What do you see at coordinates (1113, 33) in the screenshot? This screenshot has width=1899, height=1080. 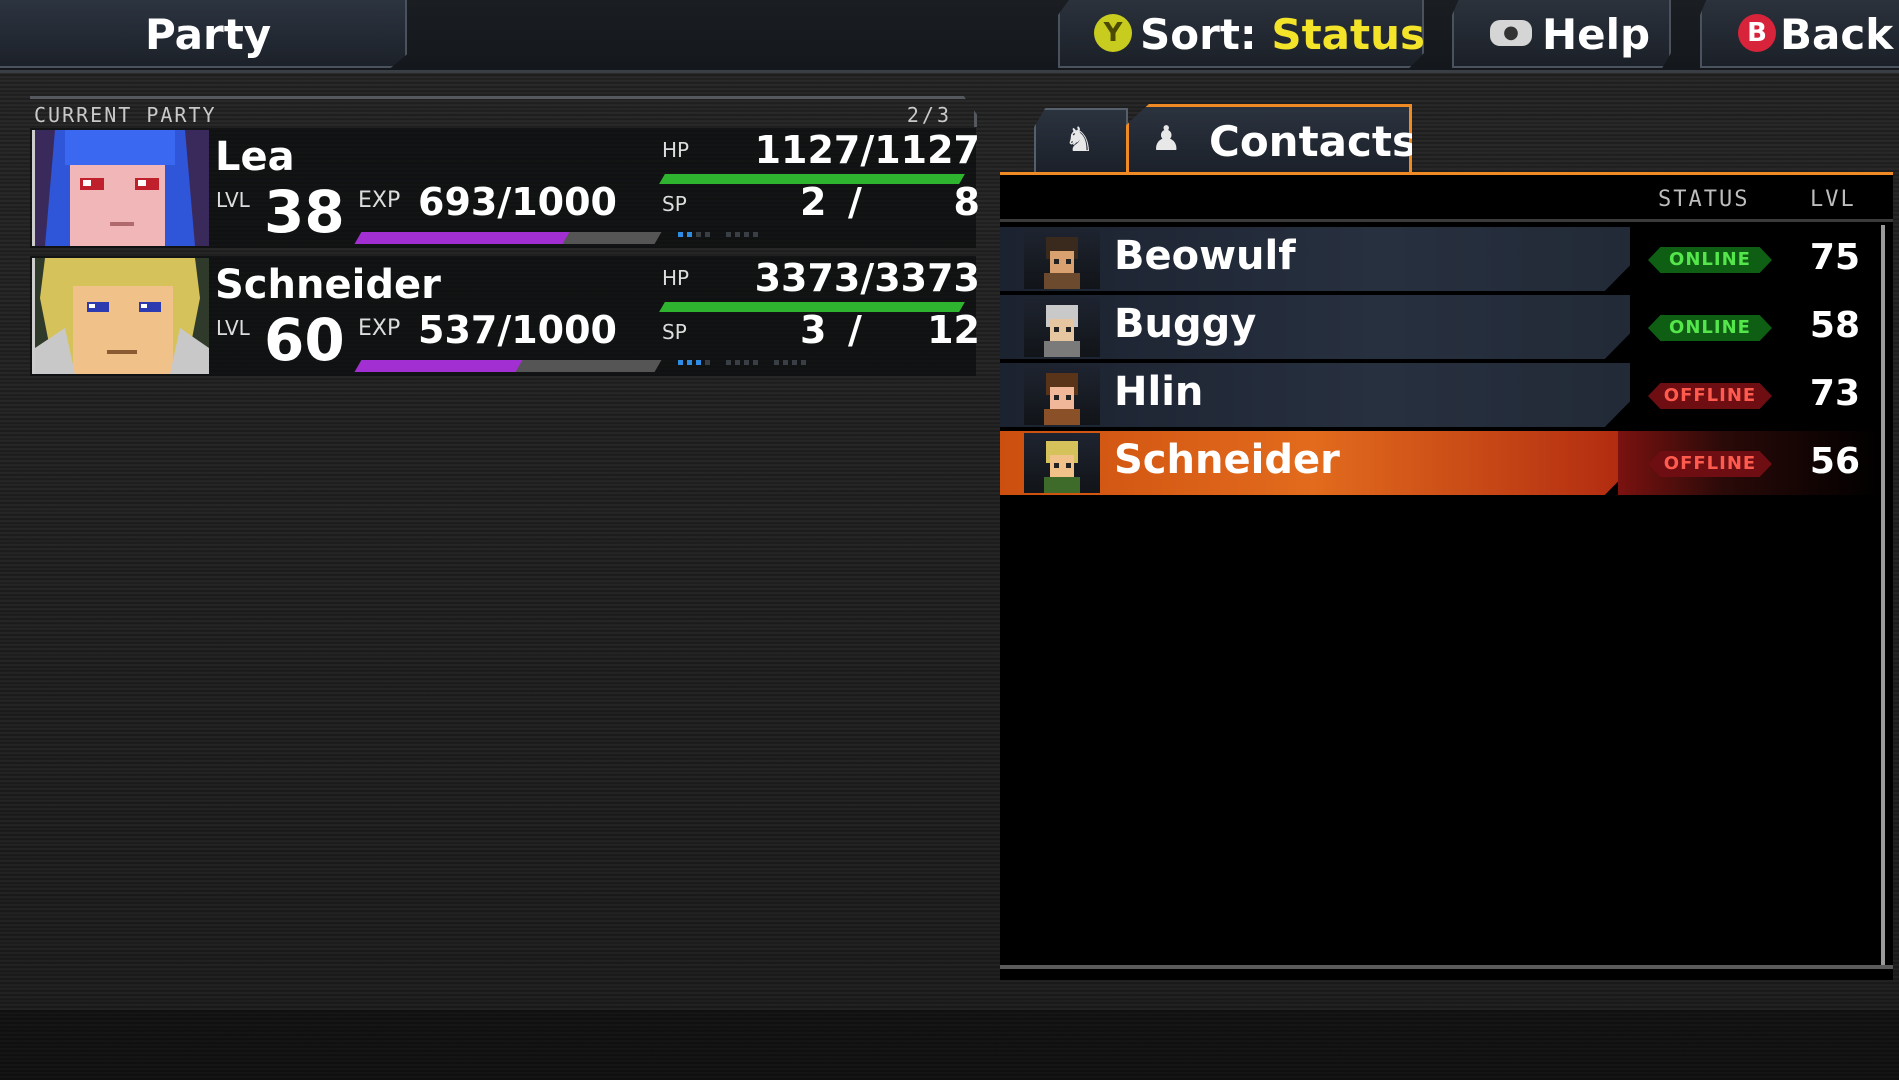 I see `y-button-icon: Y` at bounding box center [1113, 33].